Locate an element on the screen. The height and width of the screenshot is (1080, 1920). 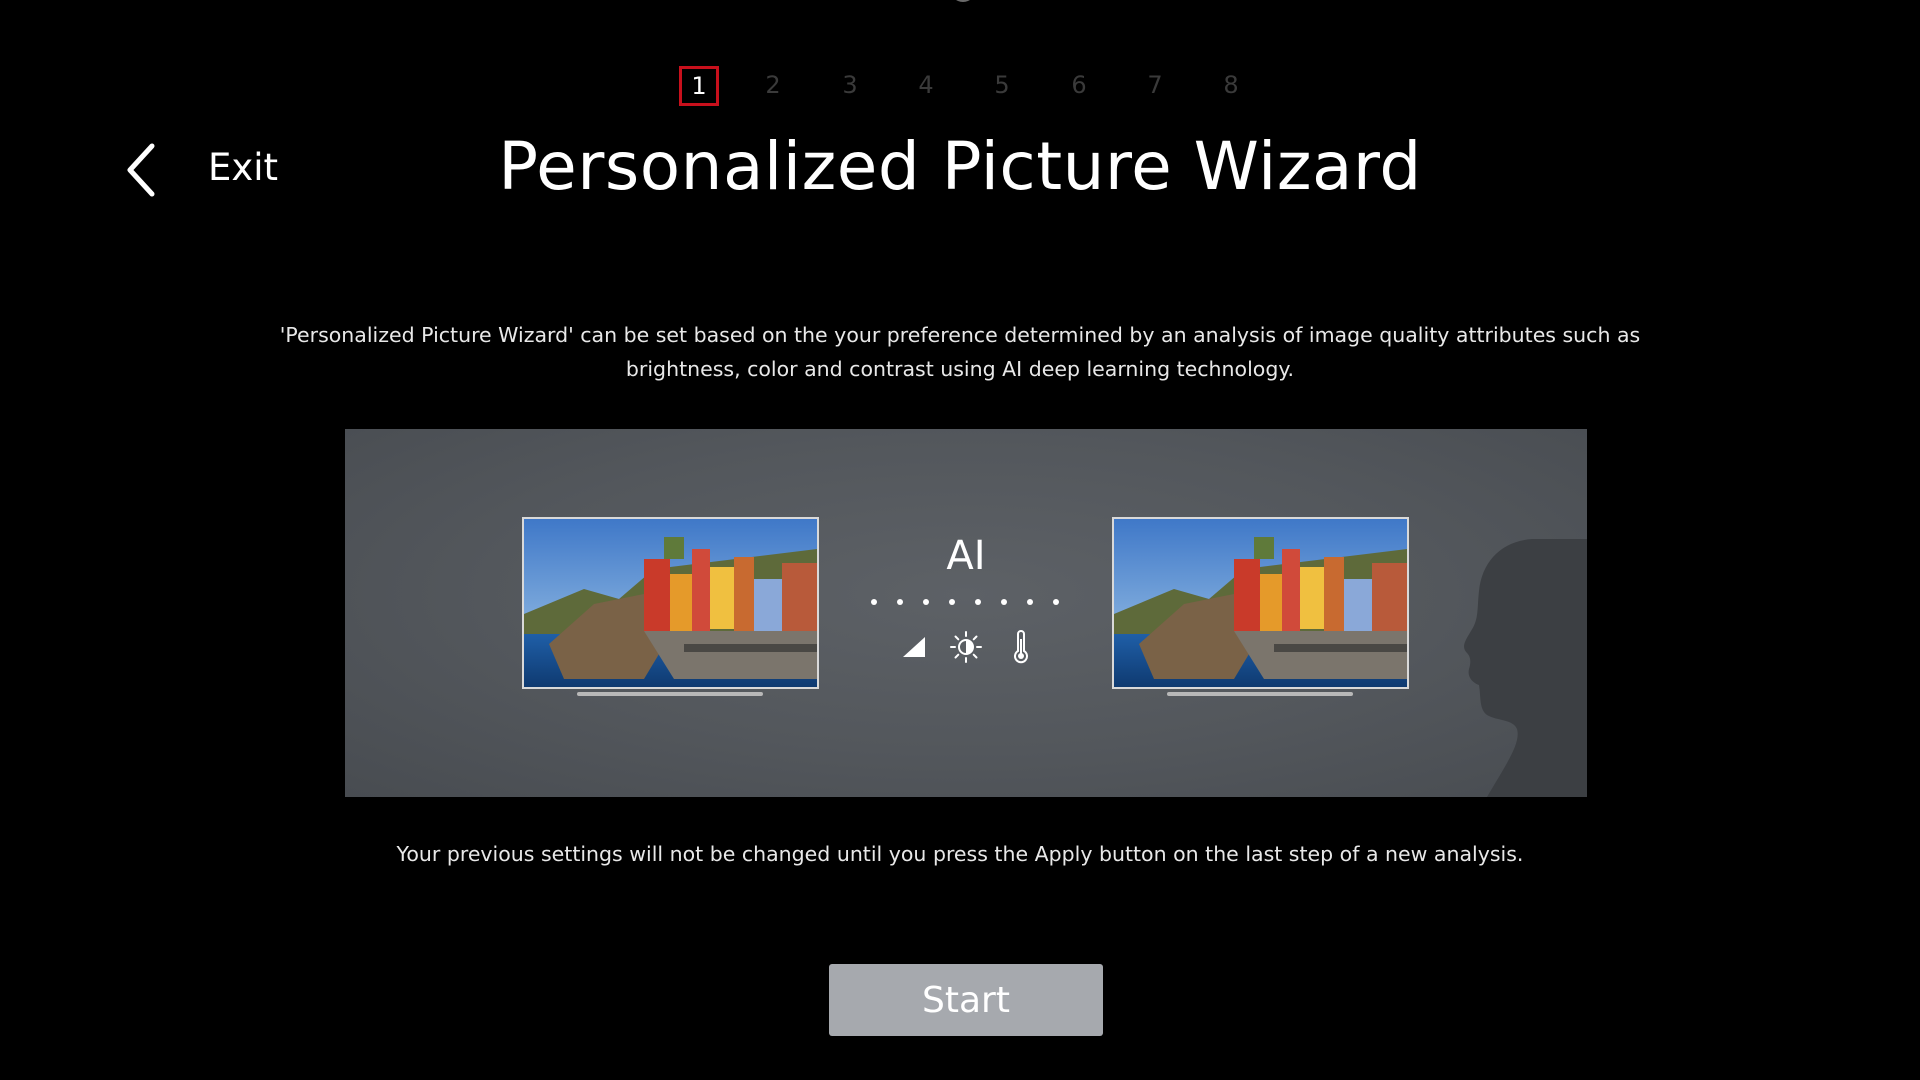
progress-dots is located at coordinates (966, 603).